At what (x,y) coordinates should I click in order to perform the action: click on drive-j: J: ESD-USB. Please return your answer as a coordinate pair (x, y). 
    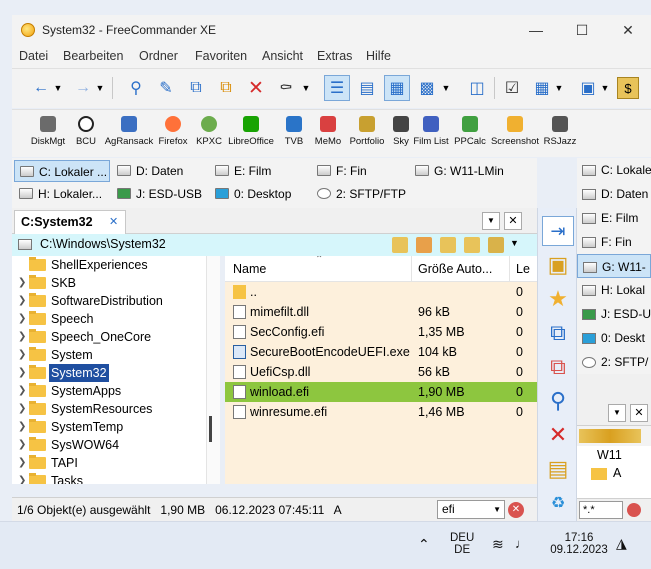
    Looking at the image, I should click on (160, 194).